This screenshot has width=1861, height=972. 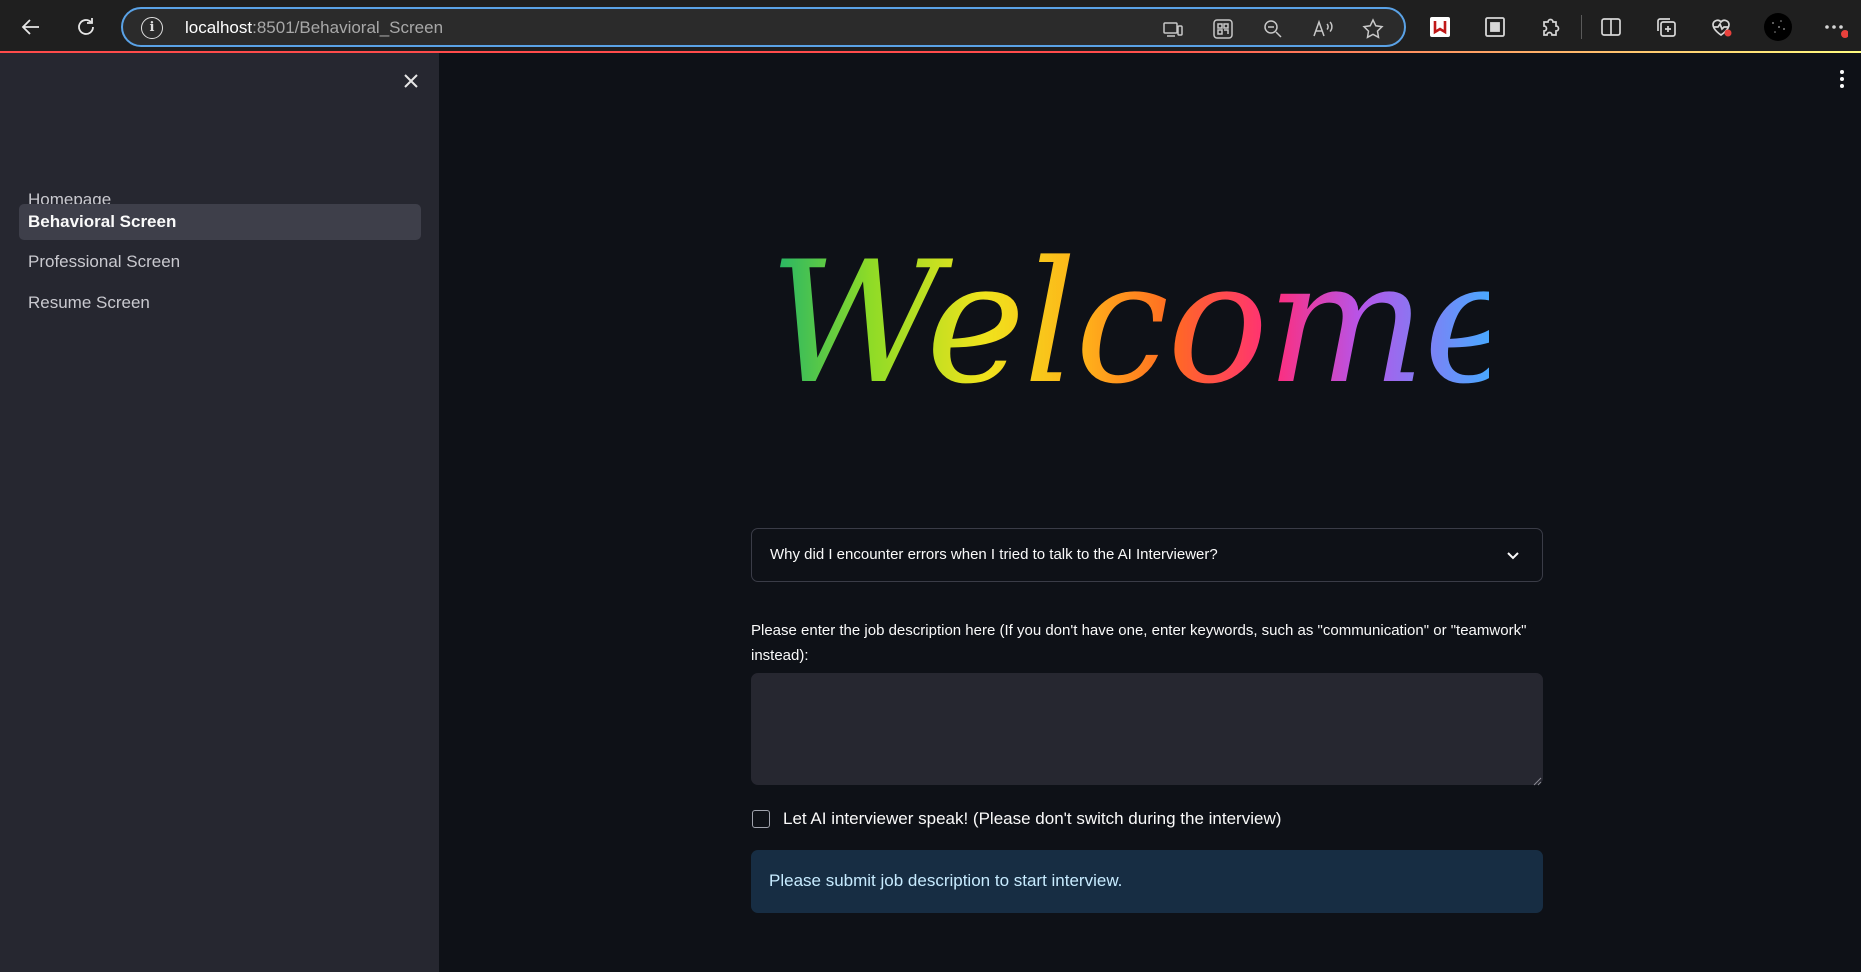 I want to click on welcome-image: Welcome, so click(x=1146, y=338).